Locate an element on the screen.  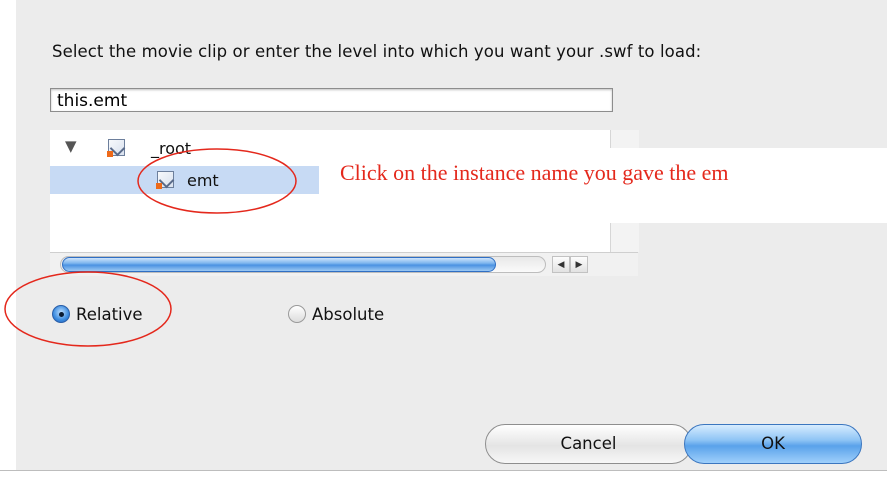
disclosure-triangle-icon: ▼ is located at coordinates (71, 146).